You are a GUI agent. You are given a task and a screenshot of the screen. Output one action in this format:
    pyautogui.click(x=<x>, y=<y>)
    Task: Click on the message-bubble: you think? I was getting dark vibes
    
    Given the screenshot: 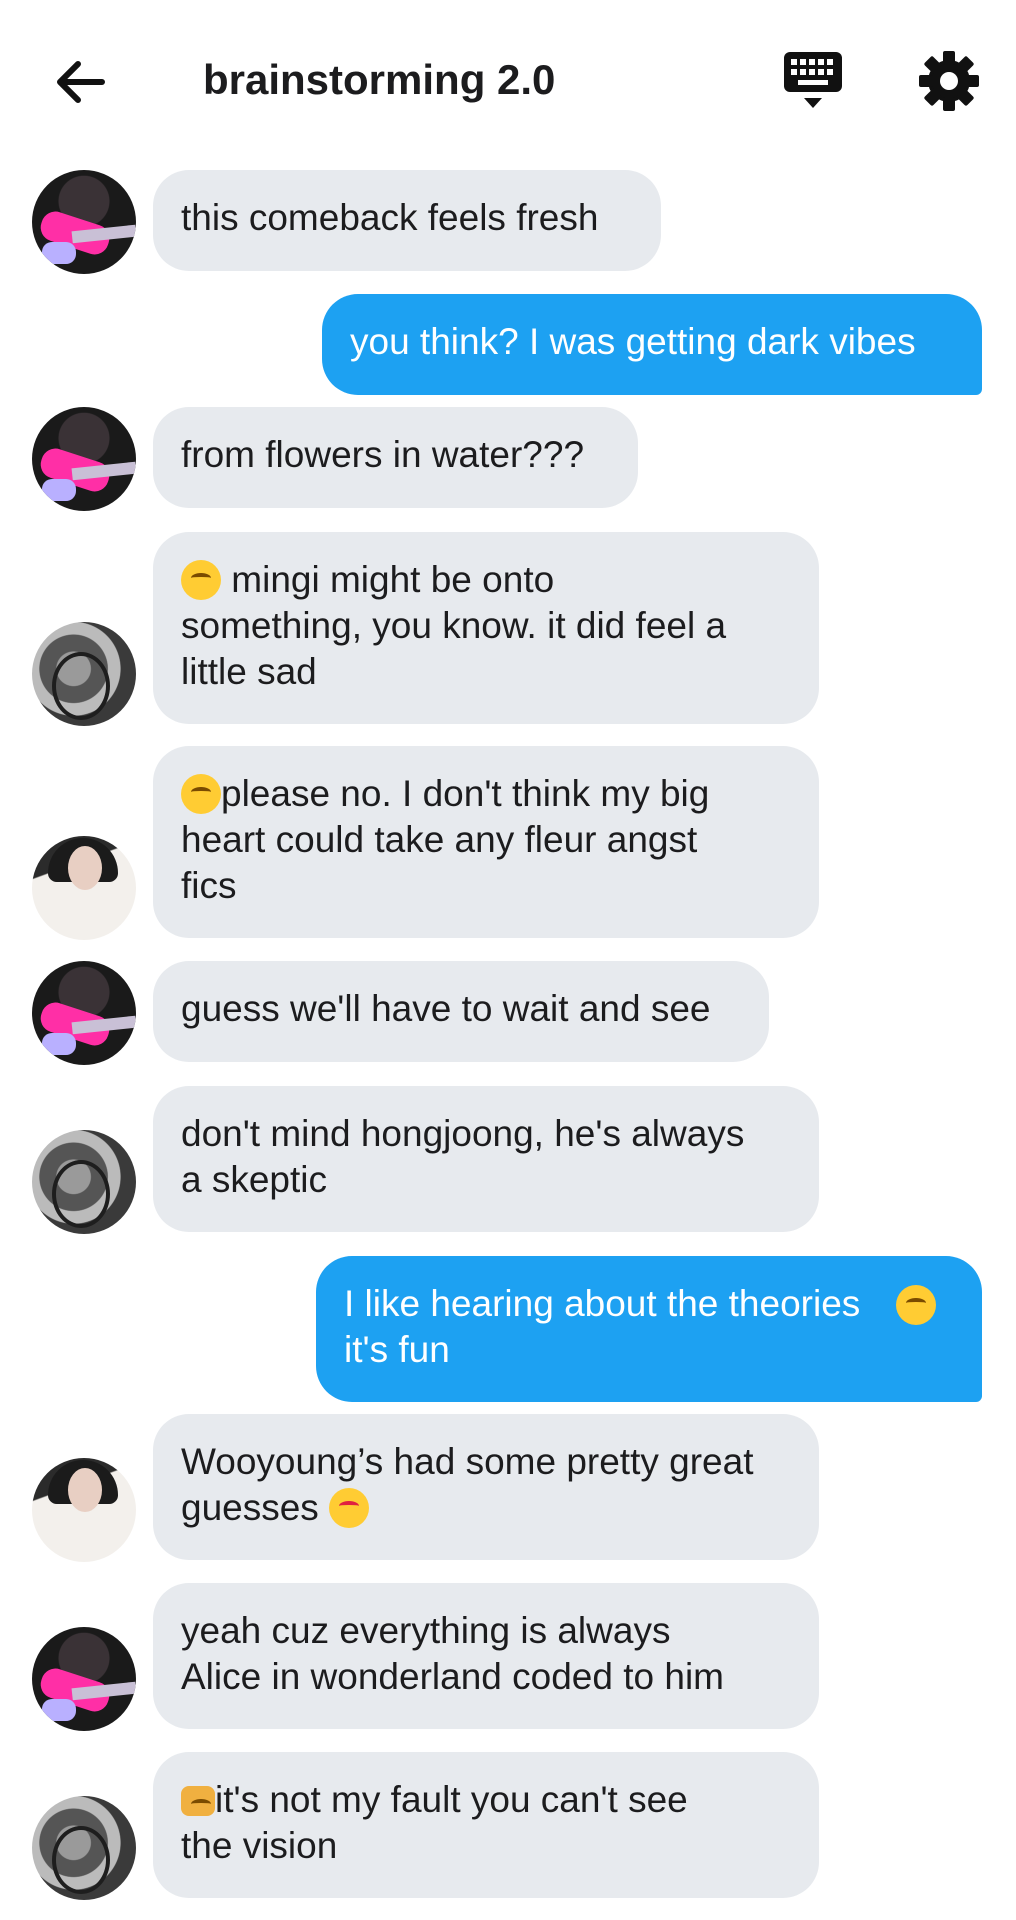 What is the action you would take?
    pyautogui.click(x=652, y=344)
    